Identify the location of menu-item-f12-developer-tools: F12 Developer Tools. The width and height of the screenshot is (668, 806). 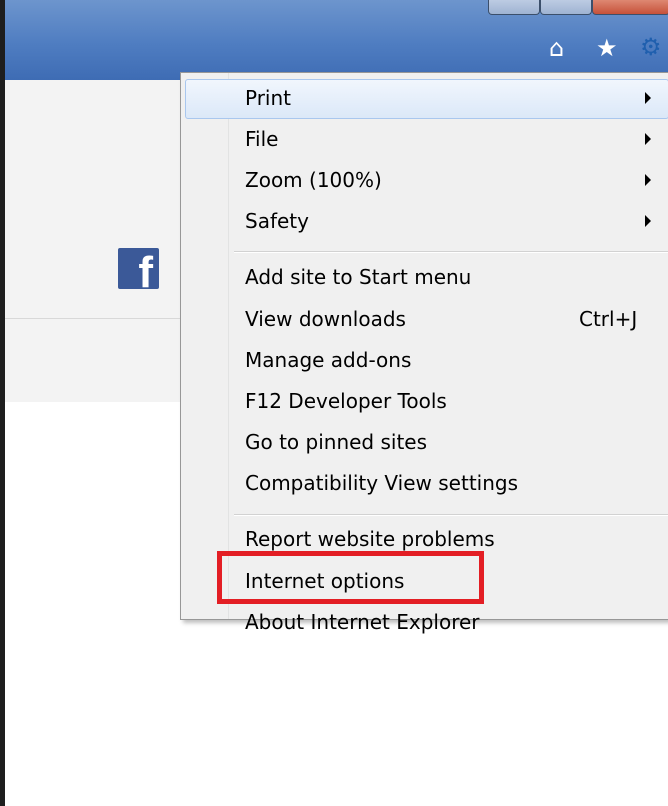
(424, 403).